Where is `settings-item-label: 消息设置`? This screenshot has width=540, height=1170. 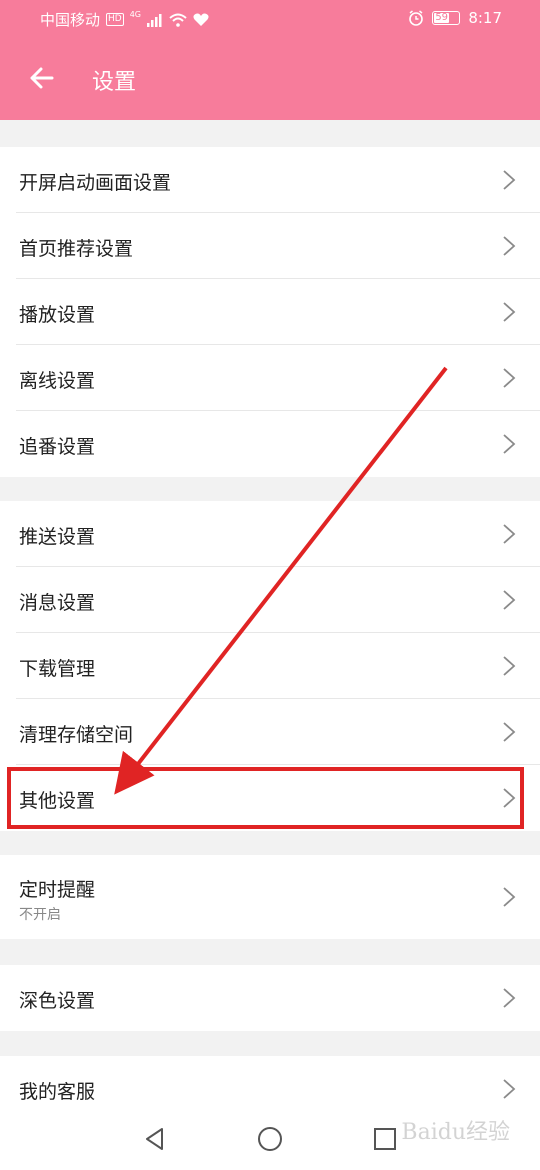
settings-item-label: 消息设置 is located at coordinates (57, 603).